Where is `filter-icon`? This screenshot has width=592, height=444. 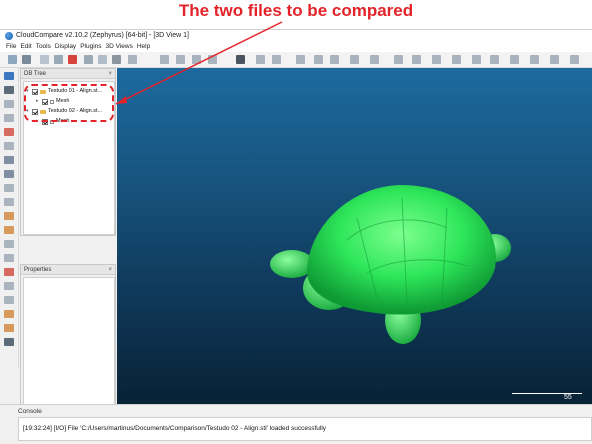
filter-icon is located at coordinates (318, 59).